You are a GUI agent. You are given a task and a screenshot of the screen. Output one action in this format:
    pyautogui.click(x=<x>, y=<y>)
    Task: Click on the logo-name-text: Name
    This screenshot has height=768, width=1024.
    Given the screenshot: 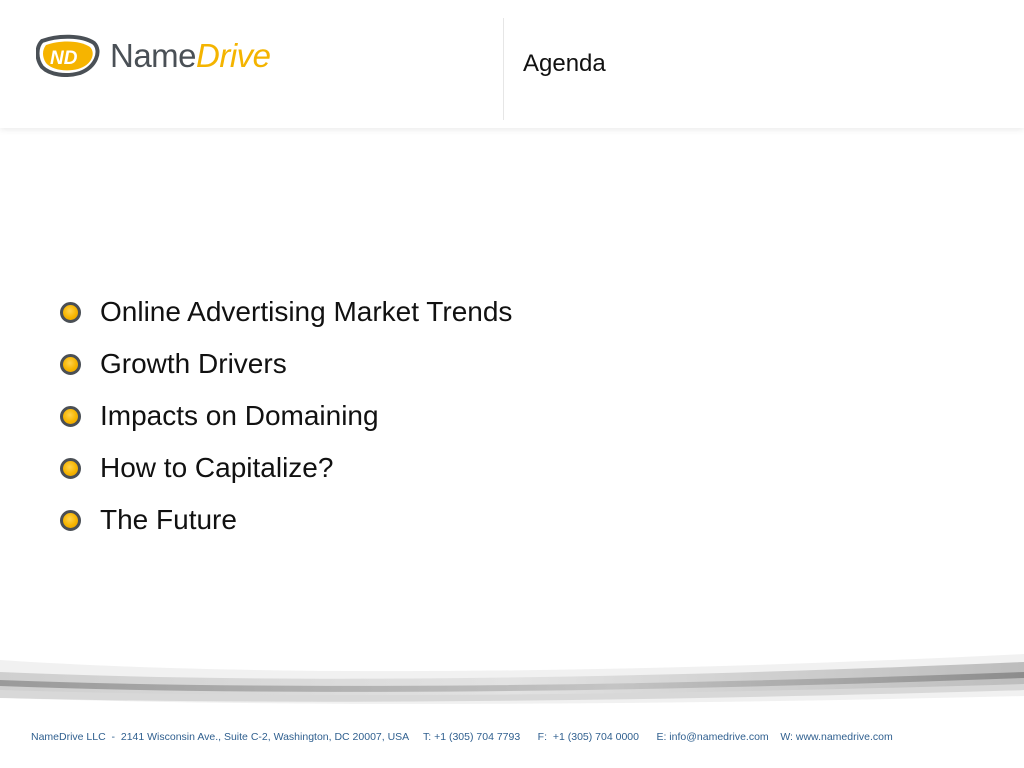 What is the action you would take?
    pyautogui.click(x=153, y=55)
    